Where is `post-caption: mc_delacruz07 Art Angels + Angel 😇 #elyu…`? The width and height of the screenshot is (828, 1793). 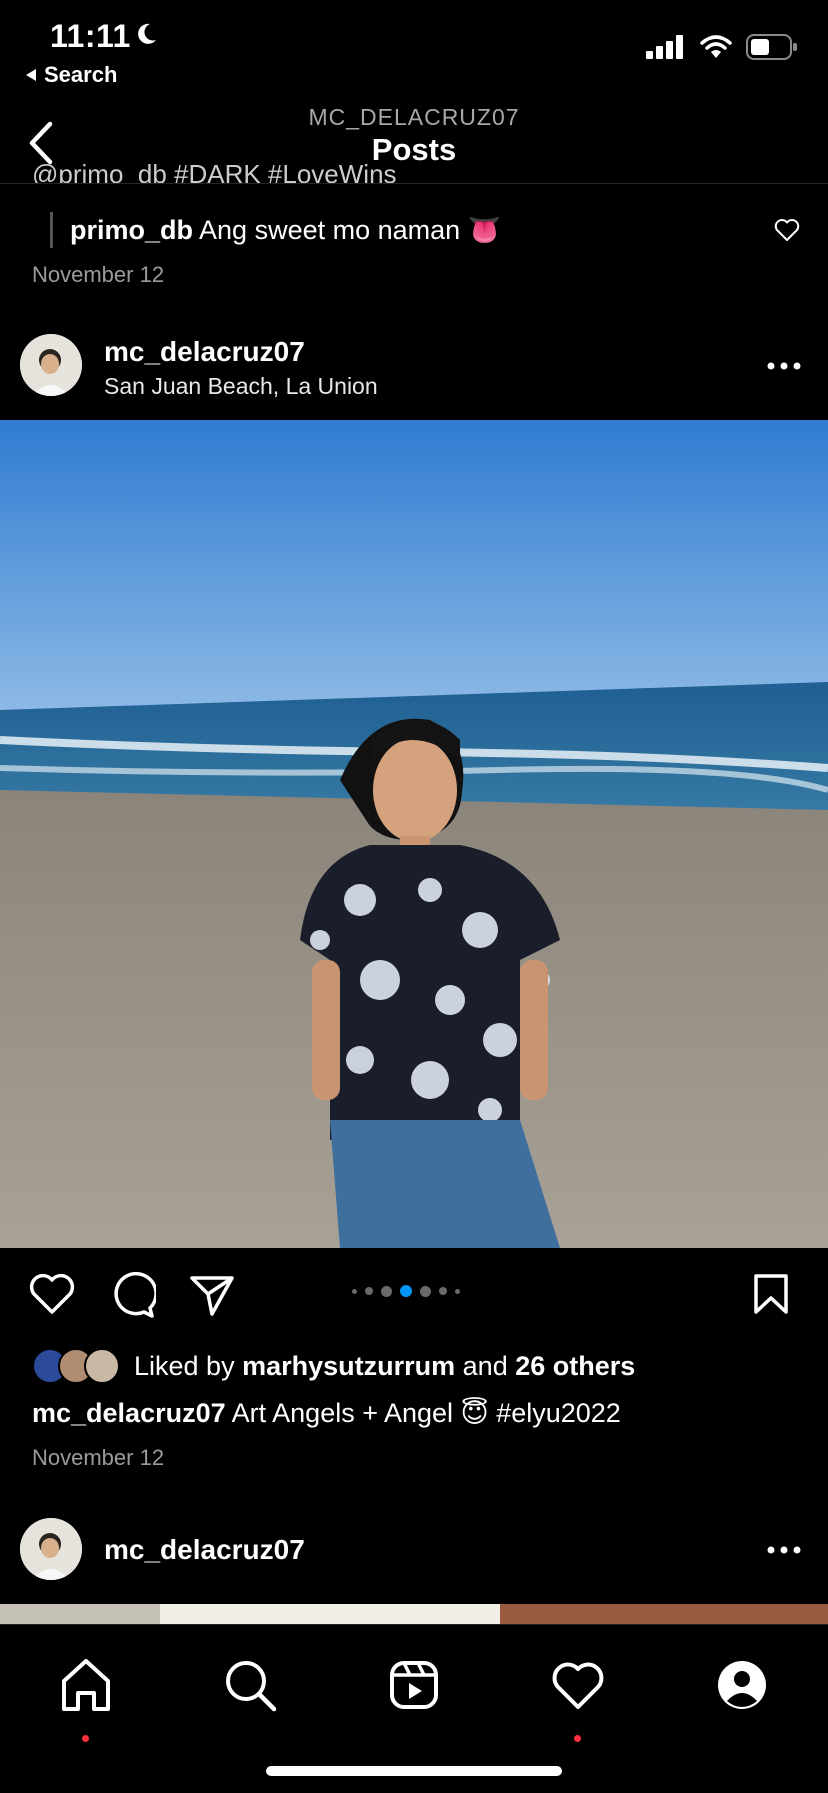 post-caption: mc_delacruz07 Art Angels + Angel 😇 #elyu… is located at coordinates (326, 1413).